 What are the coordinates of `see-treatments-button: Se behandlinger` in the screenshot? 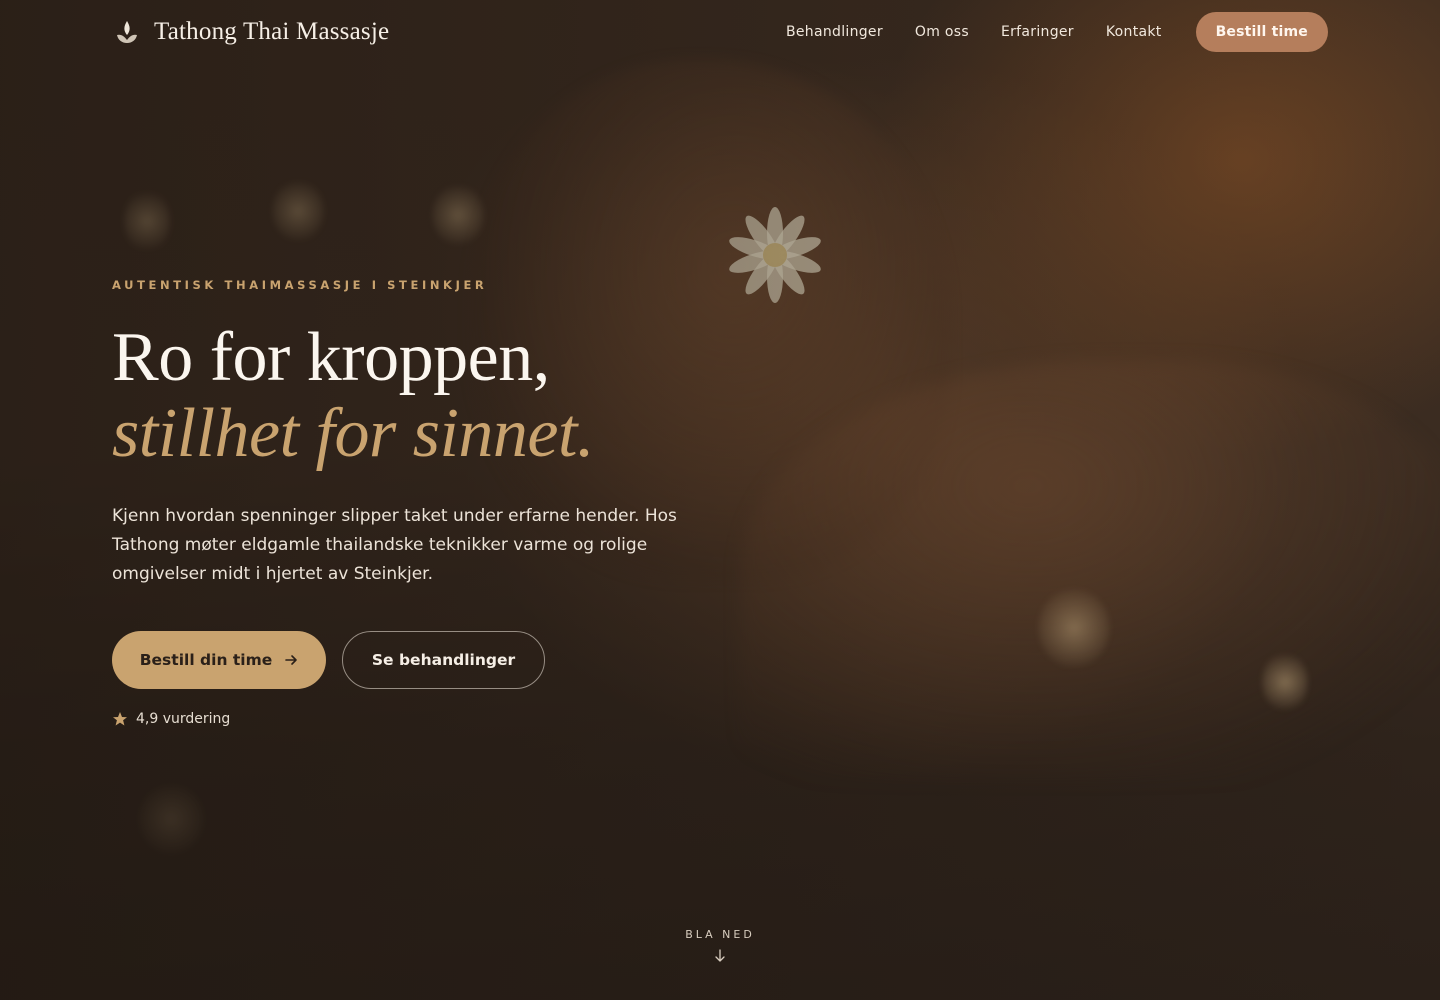 It's located at (443, 660).